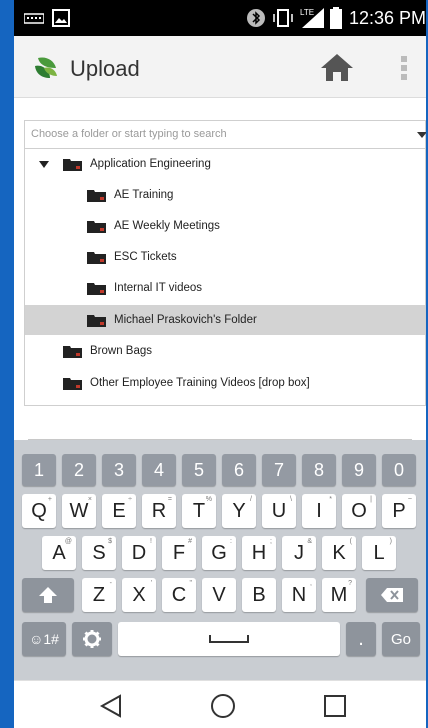 Image resolution: width=428 pixels, height=728 pixels. I want to click on key-9: 9, so click(359, 470).